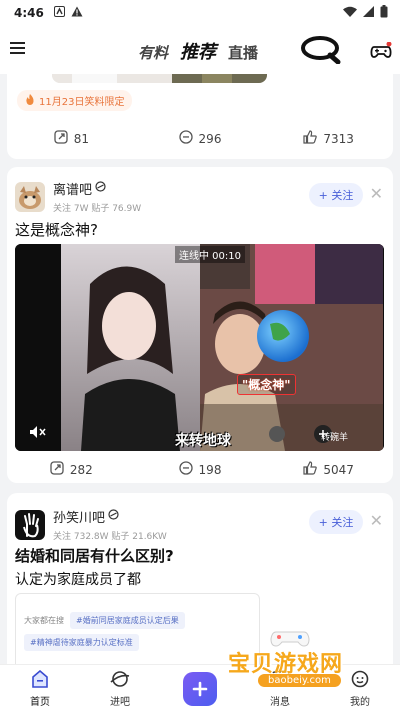 This screenshot has height=712, width=400. I want to click on comment-button: 198, so click(200, 469).